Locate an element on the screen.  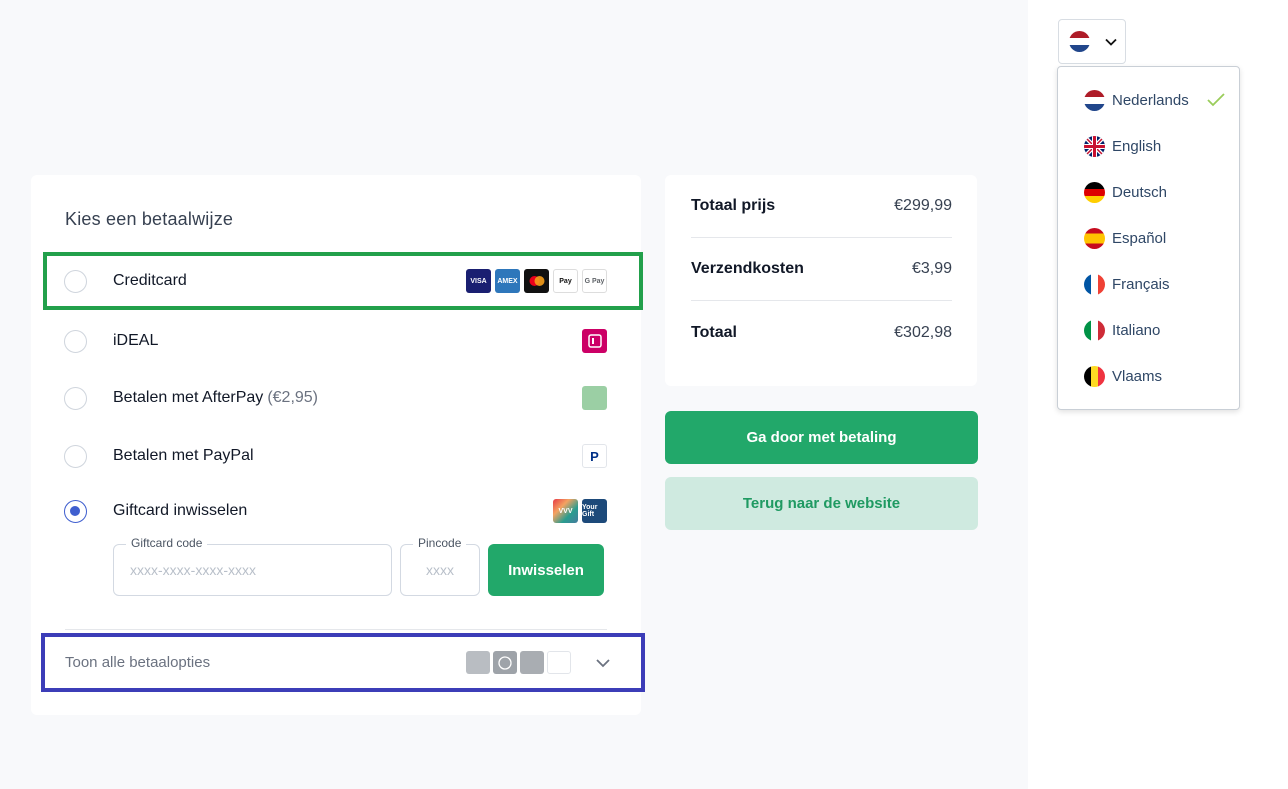
uk-flag-icon is located at coordinates (1094, 146).